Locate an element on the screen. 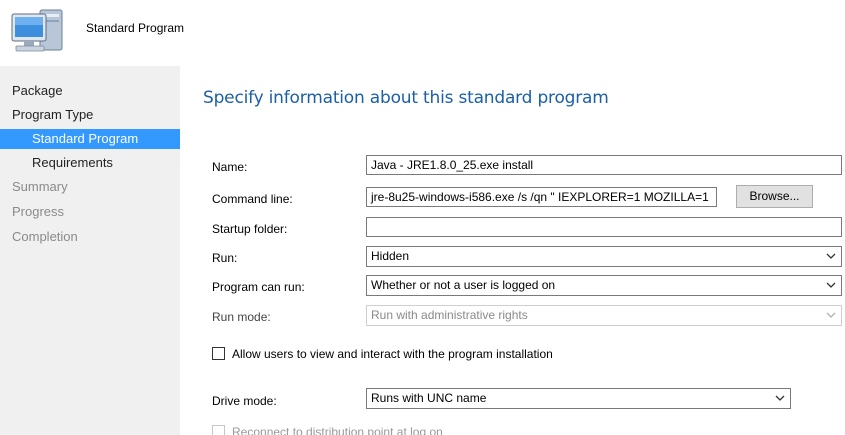 The image size is (845, 435). run-mode-value: Run with administrative rights is located at coordinates (449, 315).